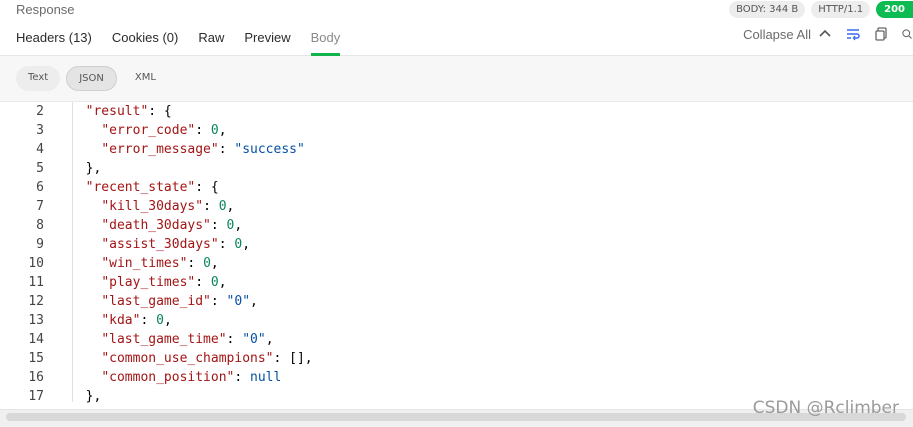  Describe the element at coordinates (825, 33) in the screenshot. I see `chevron-up-icon` at that location.